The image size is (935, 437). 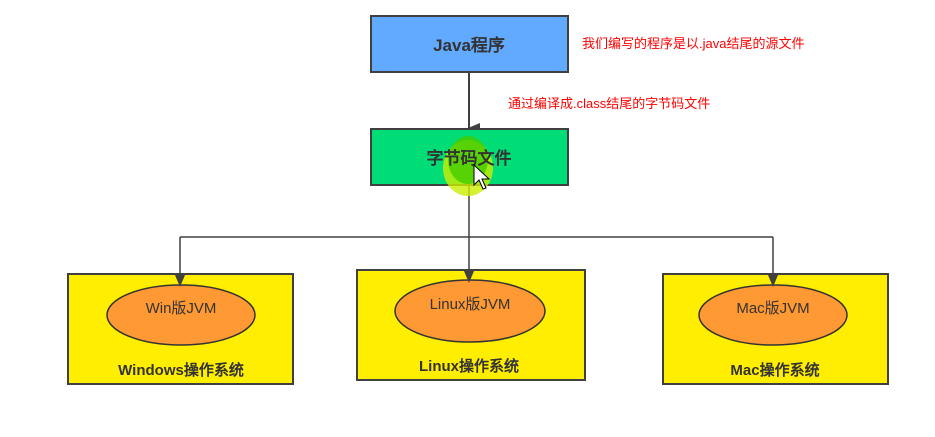 What do you see at coordinates (181, 308) in the screenshot?
I see `windows-jvm-label: Win版JVM` at bounding box center [181, 308].